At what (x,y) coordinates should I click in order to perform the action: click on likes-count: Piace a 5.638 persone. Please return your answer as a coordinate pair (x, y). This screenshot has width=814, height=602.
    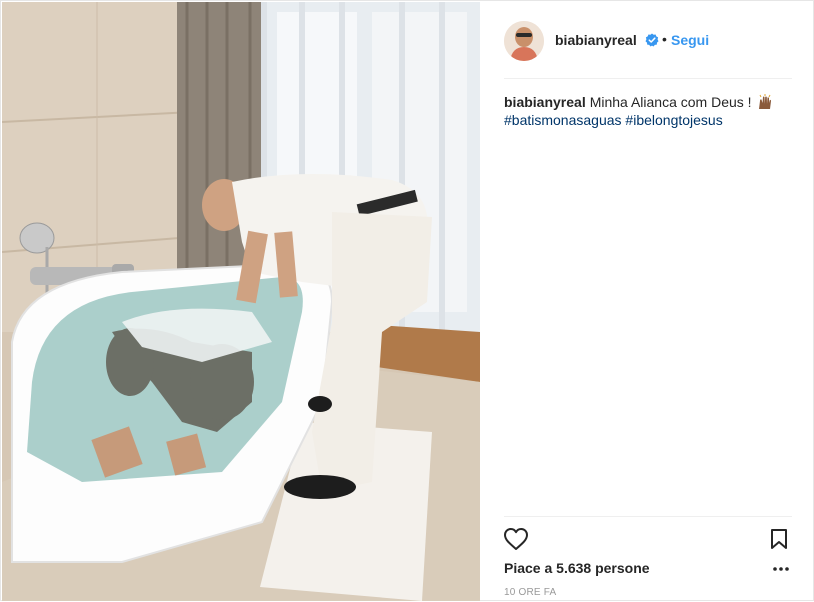
    Looking at the image, I should click on (577, 568).